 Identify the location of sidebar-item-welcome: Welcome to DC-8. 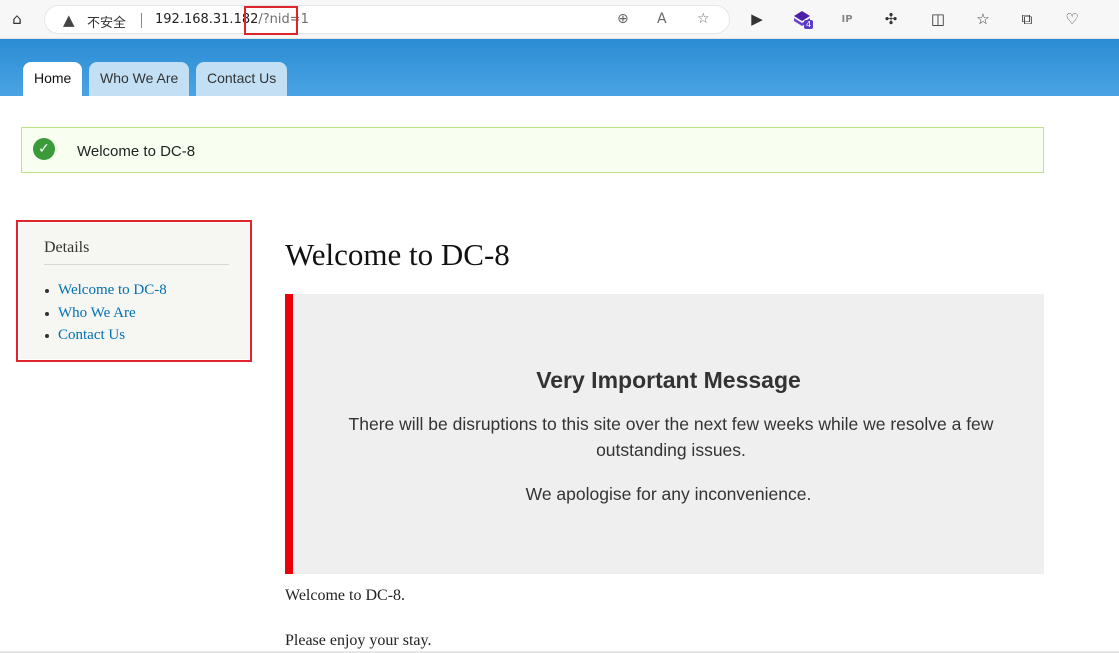
(105, 290).